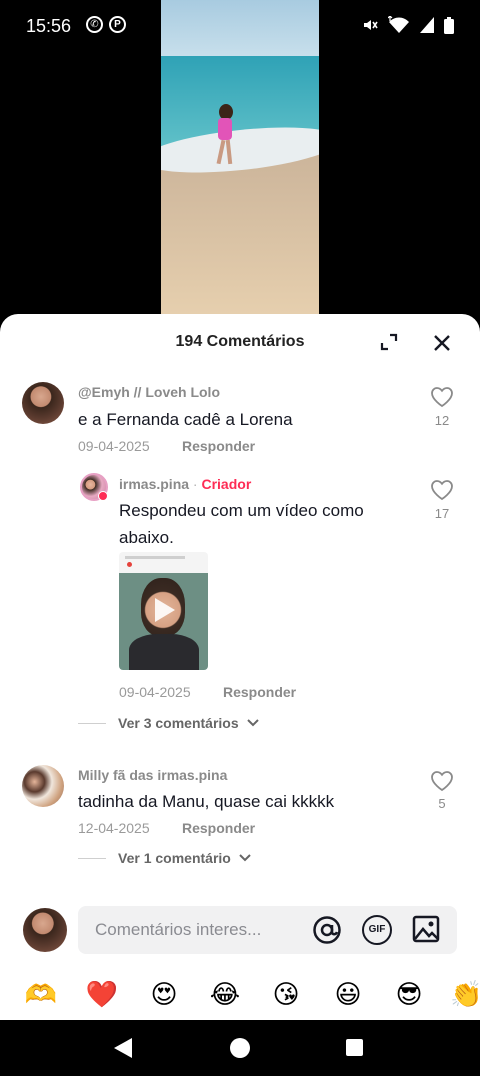 This screenshot has width=480, height=1076. Describe the element at coordinates (129, 564) in the screenshot. I see `thumbnail-dot` at that location.